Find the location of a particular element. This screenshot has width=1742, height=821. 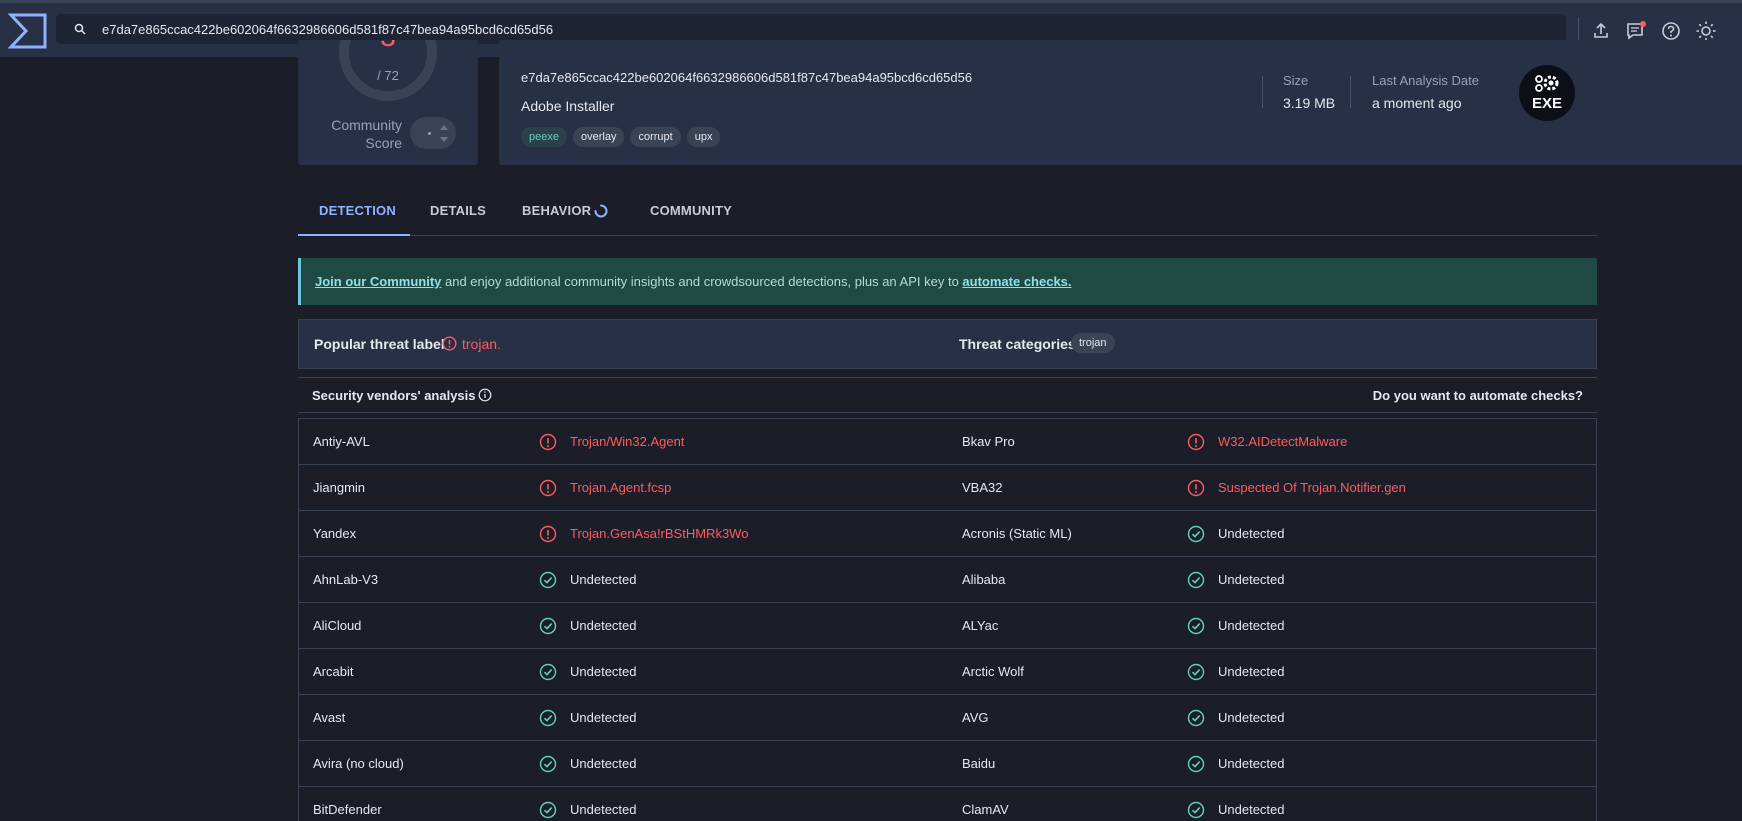

automate-checks-prompt: Do you want to automate checks? is located at coordinates (1478, 395).